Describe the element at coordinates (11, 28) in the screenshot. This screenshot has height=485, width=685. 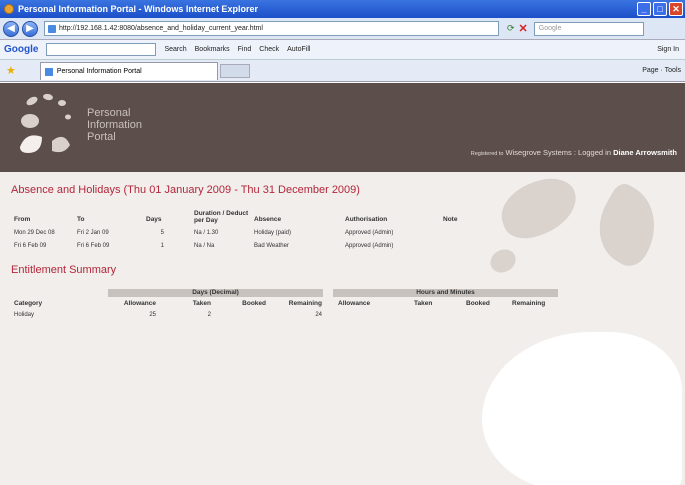
I see `back-button: ◀` at that location.